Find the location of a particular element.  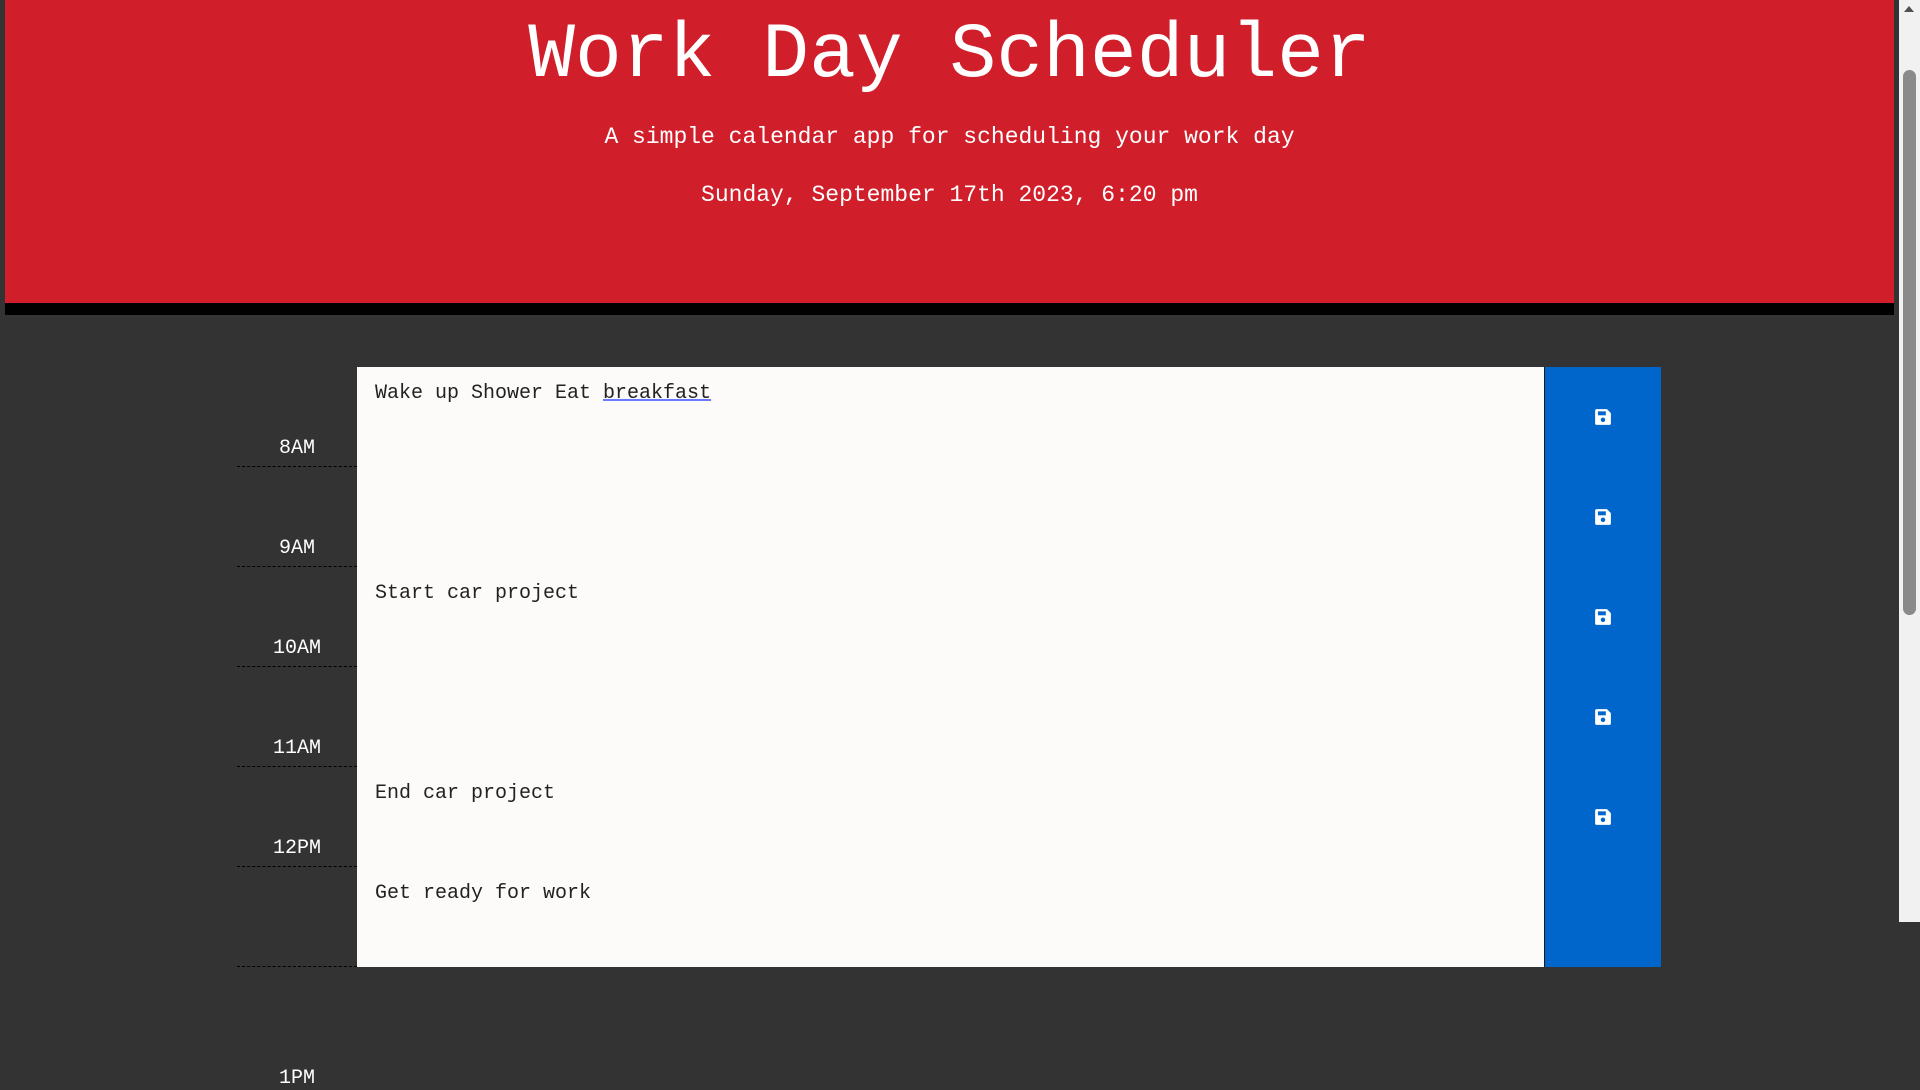

current-day: Sunday, September 17th 2023, 6:20 pm is located at coordinates (949, 195).